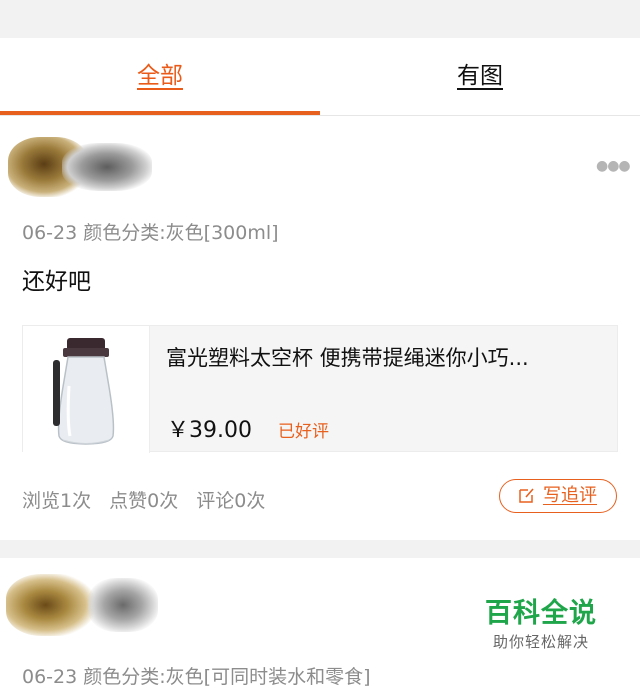 The height and width of the screenshot is (693, 640). I want to click on water-bottle-icon, so click(84, 391).